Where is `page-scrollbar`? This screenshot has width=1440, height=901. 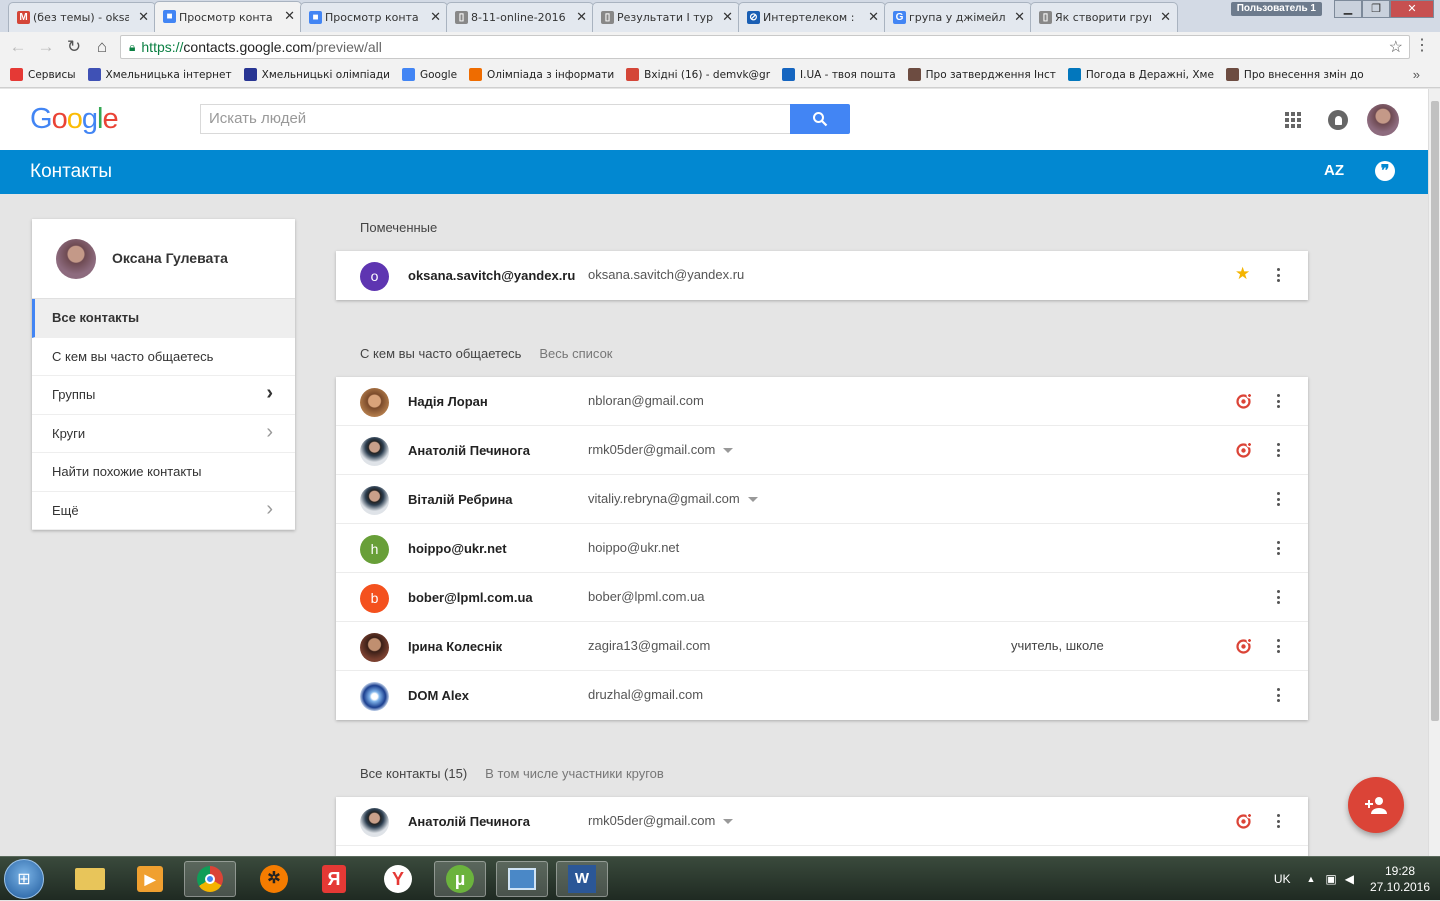 page-scrollbar is located at coordinates (1434, 472).